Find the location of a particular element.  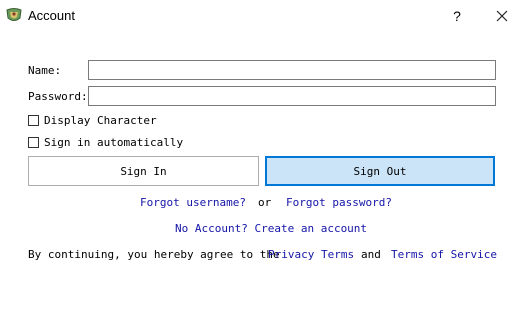

sign-out-button-label: Sign Out is located at coordinates (380, 171).